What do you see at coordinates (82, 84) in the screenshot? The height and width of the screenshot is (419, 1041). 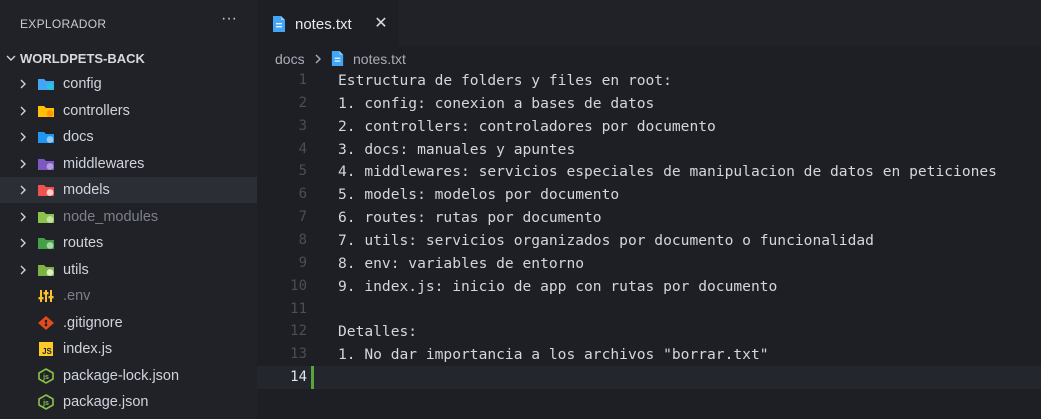 I see `tree-item-label: config` at bounding box center [82, 84].